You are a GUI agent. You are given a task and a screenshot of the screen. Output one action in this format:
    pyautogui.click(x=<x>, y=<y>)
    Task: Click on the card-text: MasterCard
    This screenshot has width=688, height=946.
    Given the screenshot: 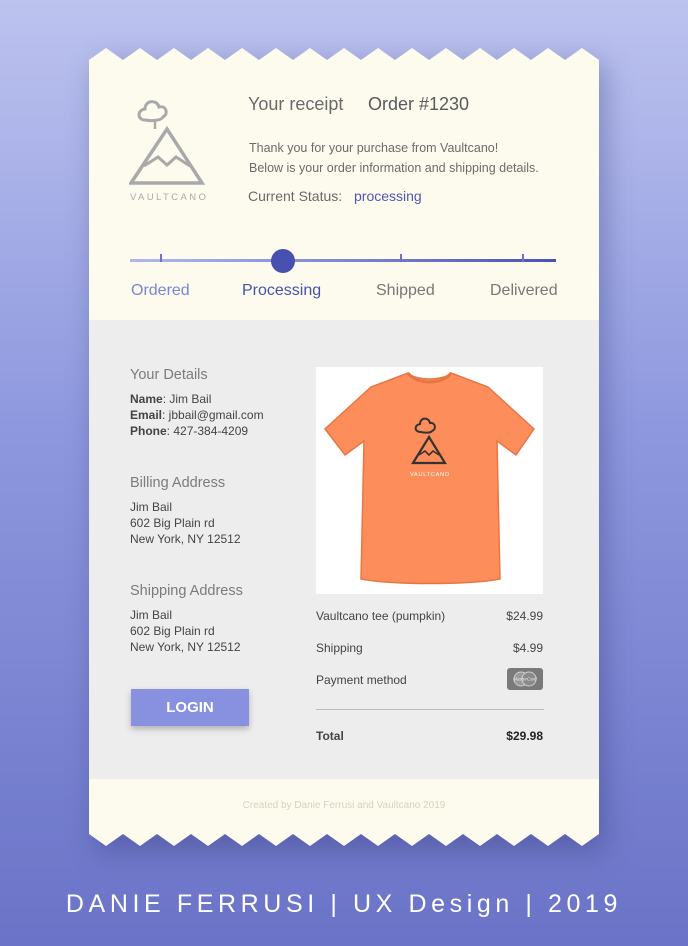 What is the action you would take?
    pyautogui.click(x=525, y=679)
    